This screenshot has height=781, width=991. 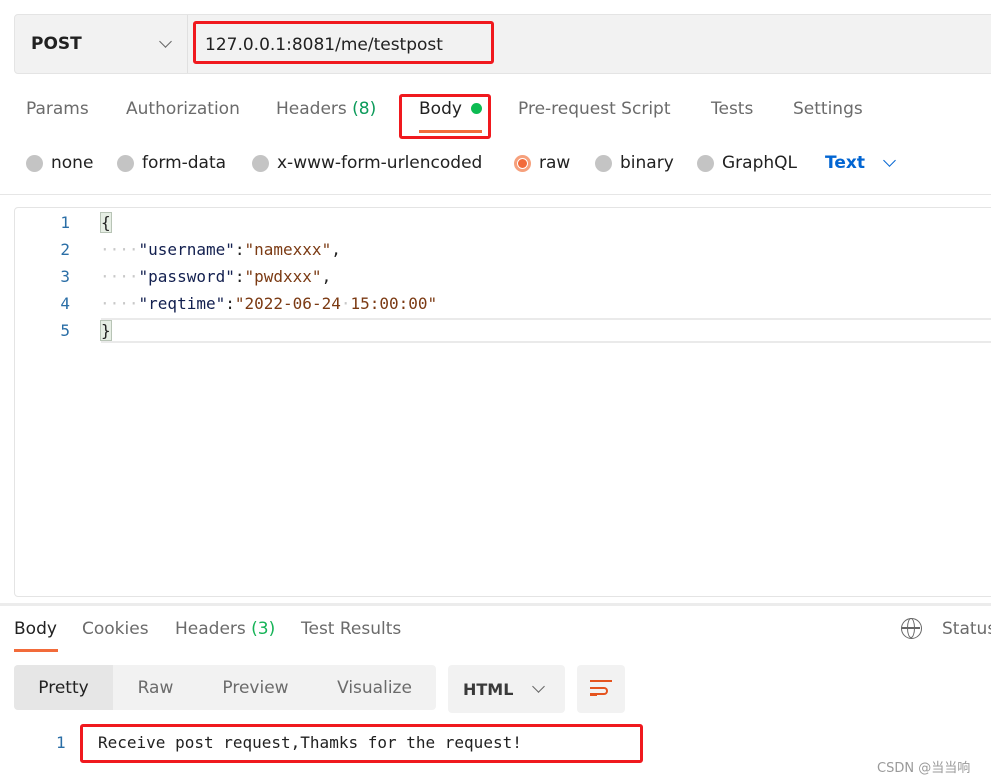 I want to click on tab-headers-label: Headers, so click(x=311, y=109).